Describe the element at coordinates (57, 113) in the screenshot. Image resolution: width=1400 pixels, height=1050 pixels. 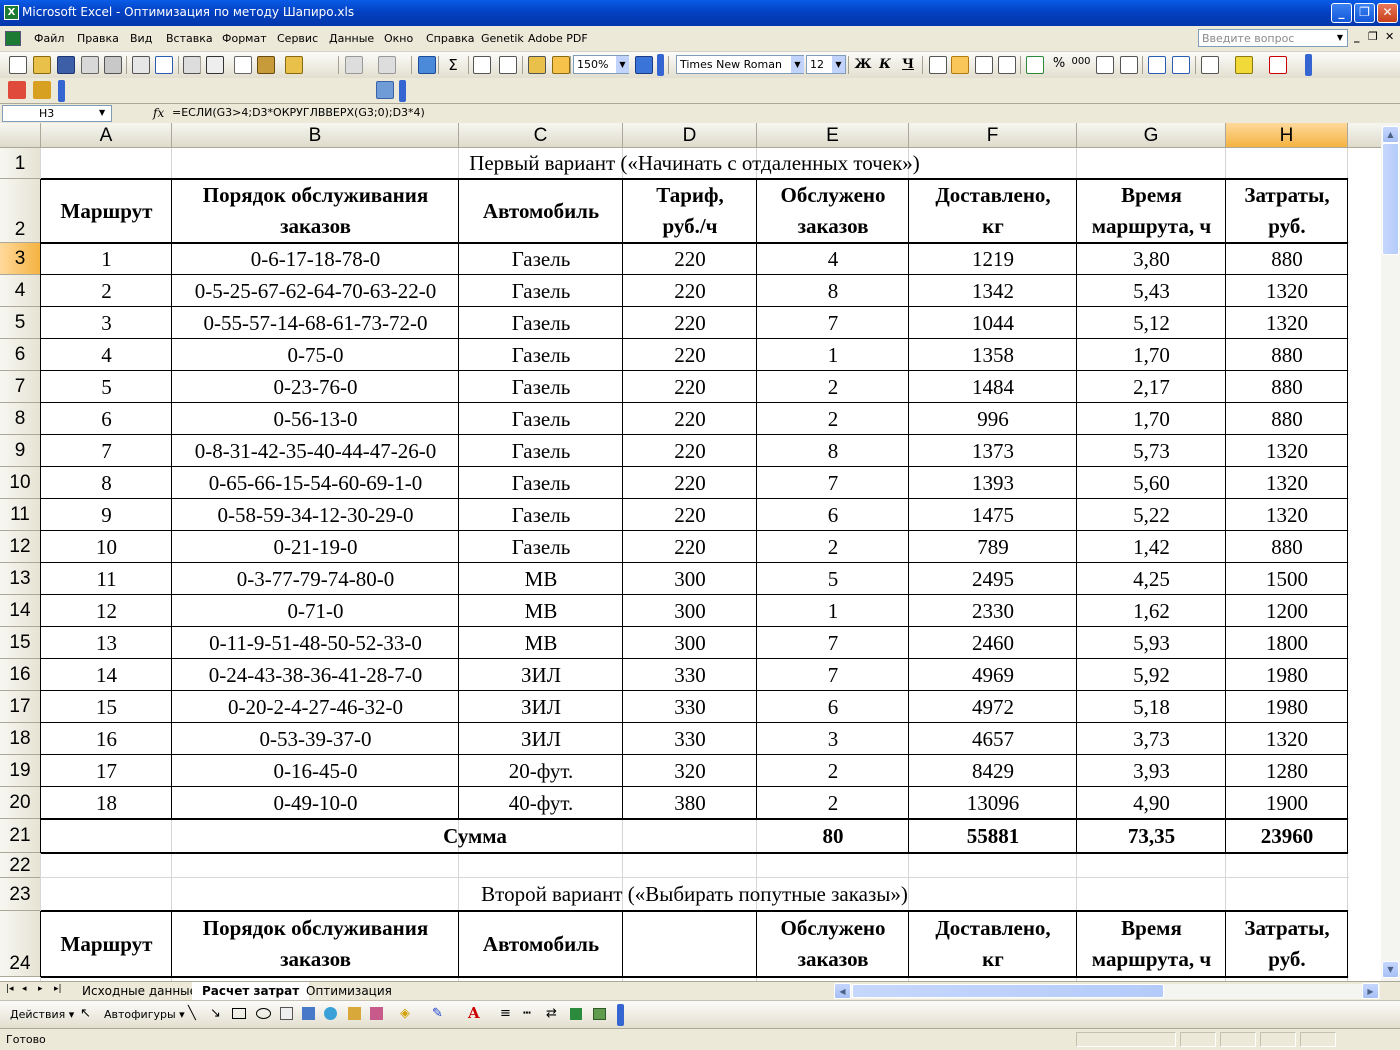
I see `name-box: H3` at that location.